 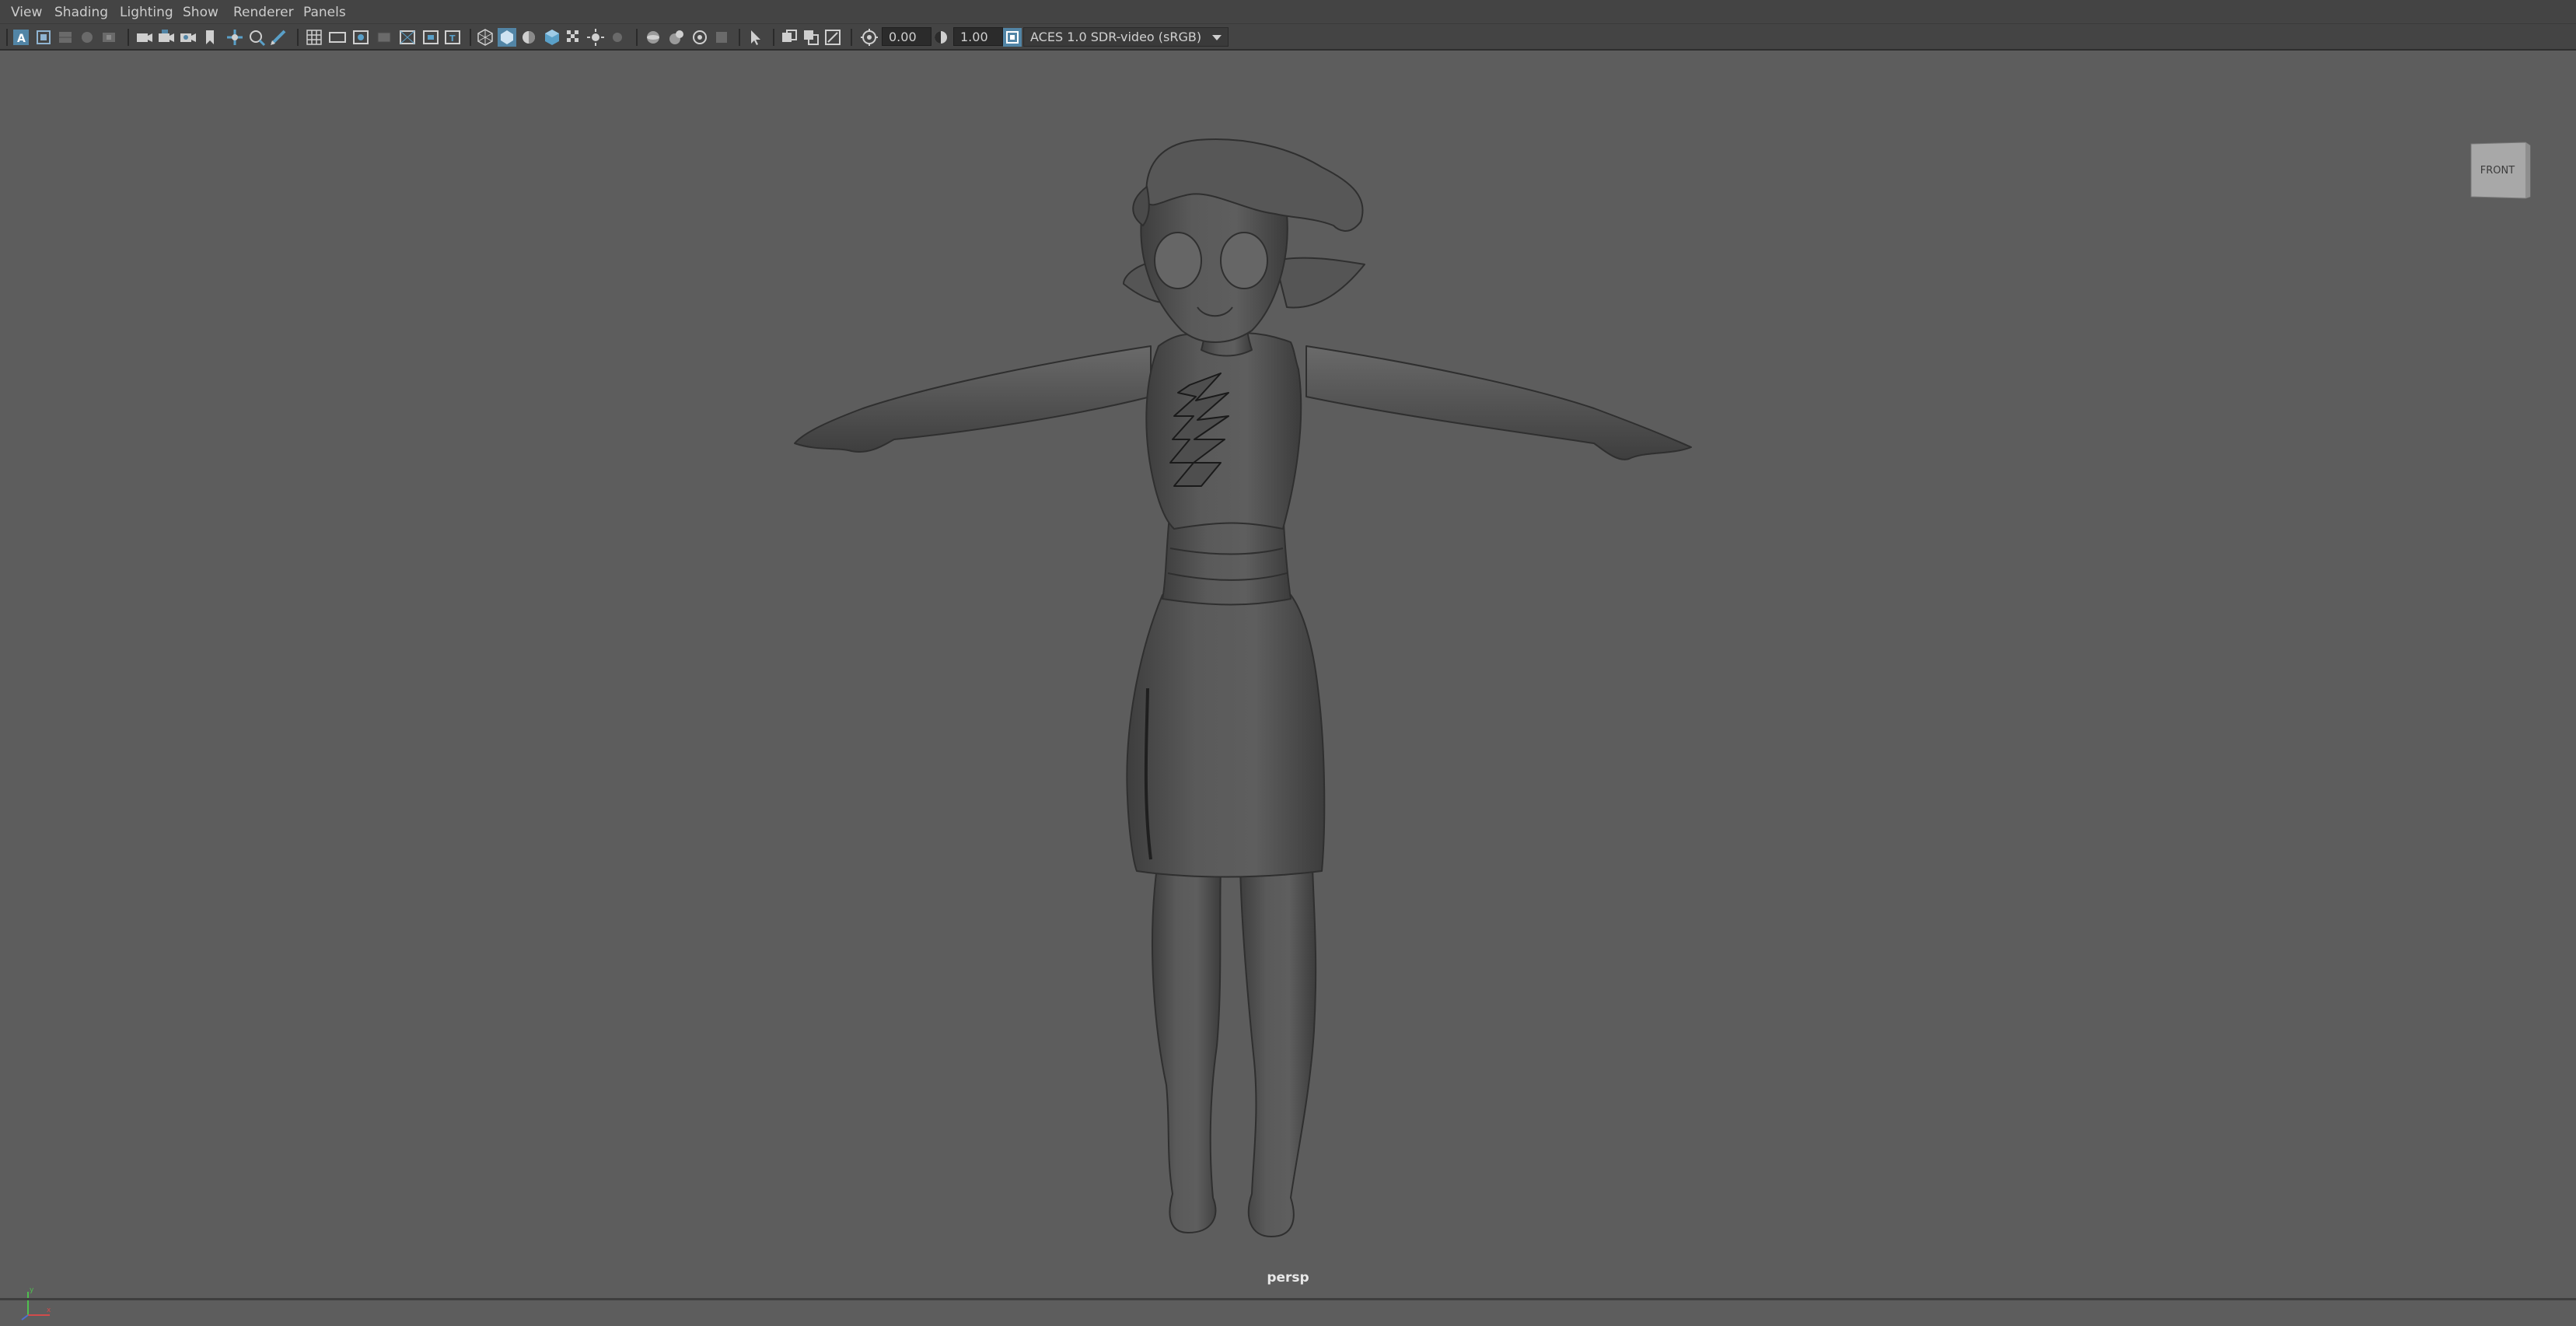 I want to click on svg-text: T, so click(x=452, y=38).